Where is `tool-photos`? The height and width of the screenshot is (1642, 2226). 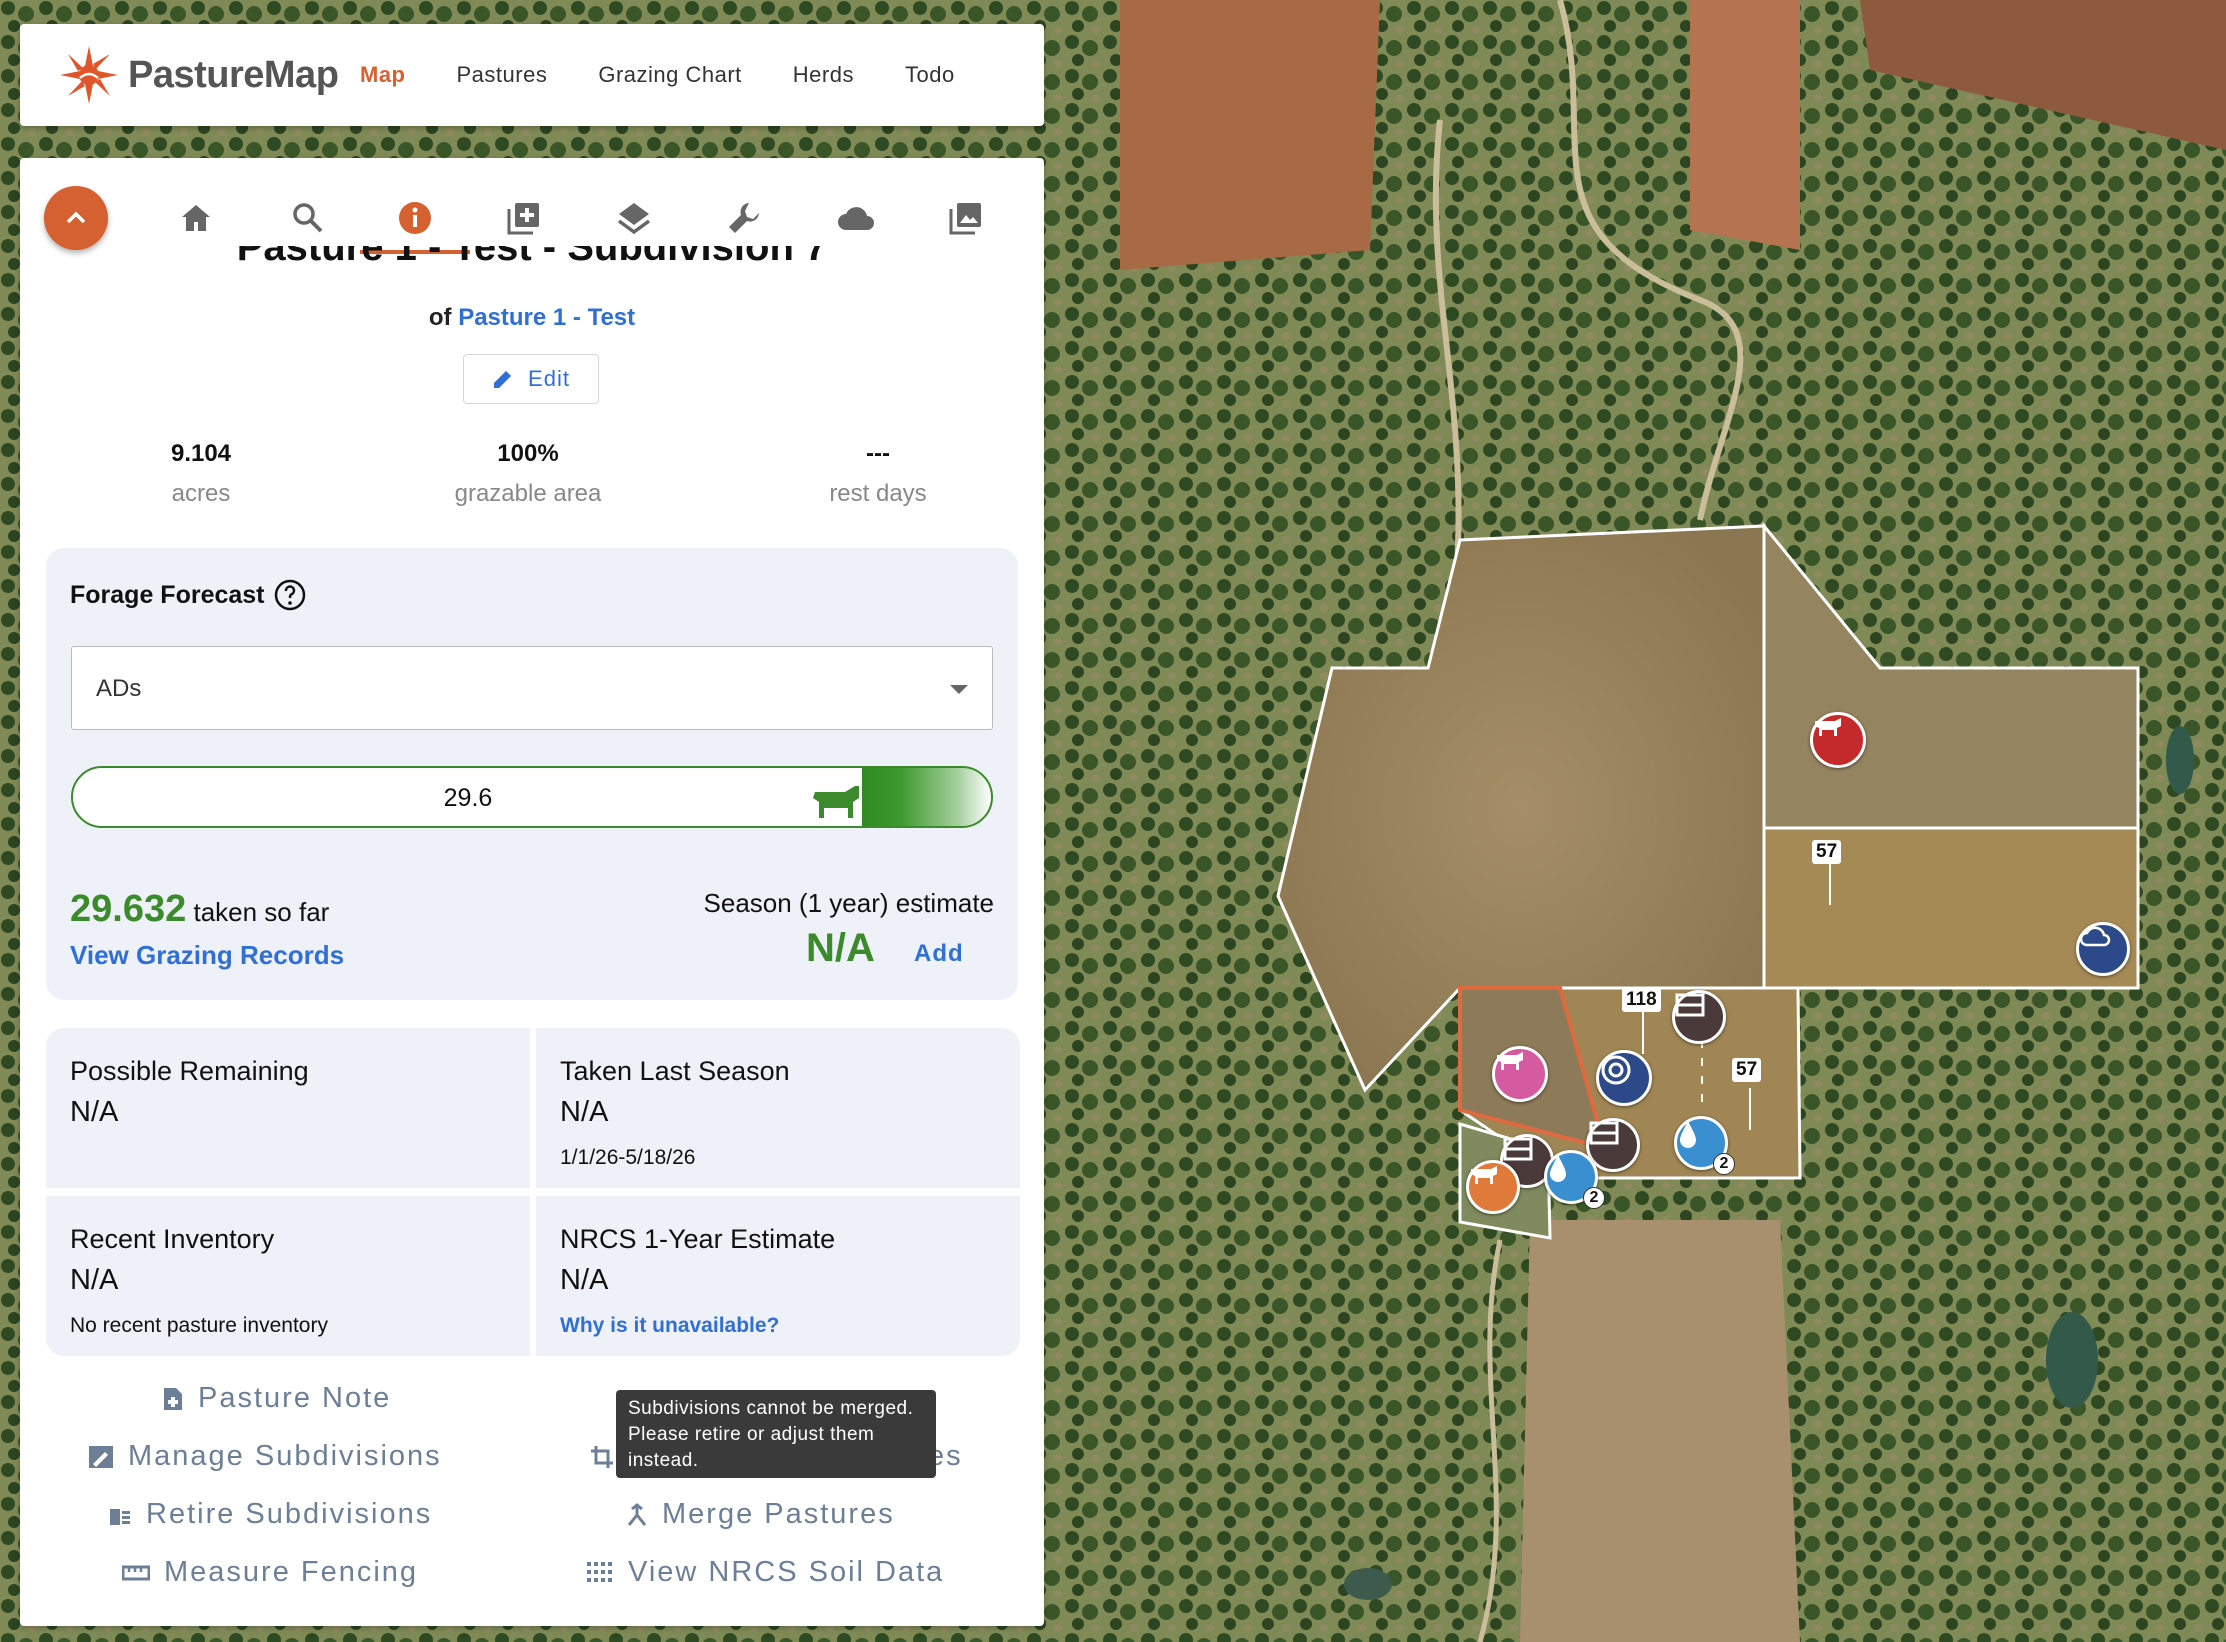 tool-photos is located at coordinates (966, 218).